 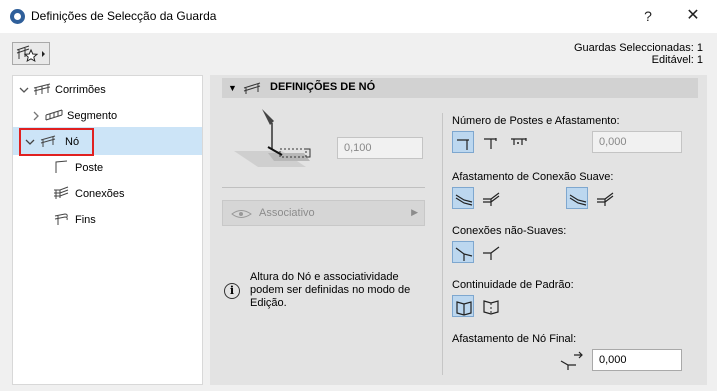 What do you see at coordinates (241, 214) in the screenshot?
I see `associative-icon` at bounding box center [241, 214].